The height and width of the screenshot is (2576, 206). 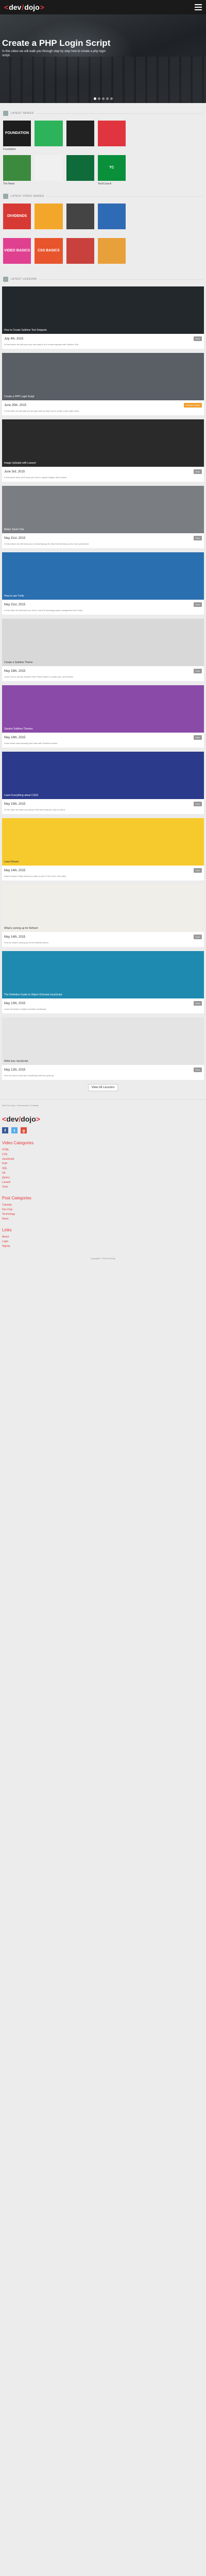 What do you see at coordinates (103, 443) in the screenshot?
I see `lesson-thumbnail: Image Uploads with Laravel` at bounding box center [103, 443].